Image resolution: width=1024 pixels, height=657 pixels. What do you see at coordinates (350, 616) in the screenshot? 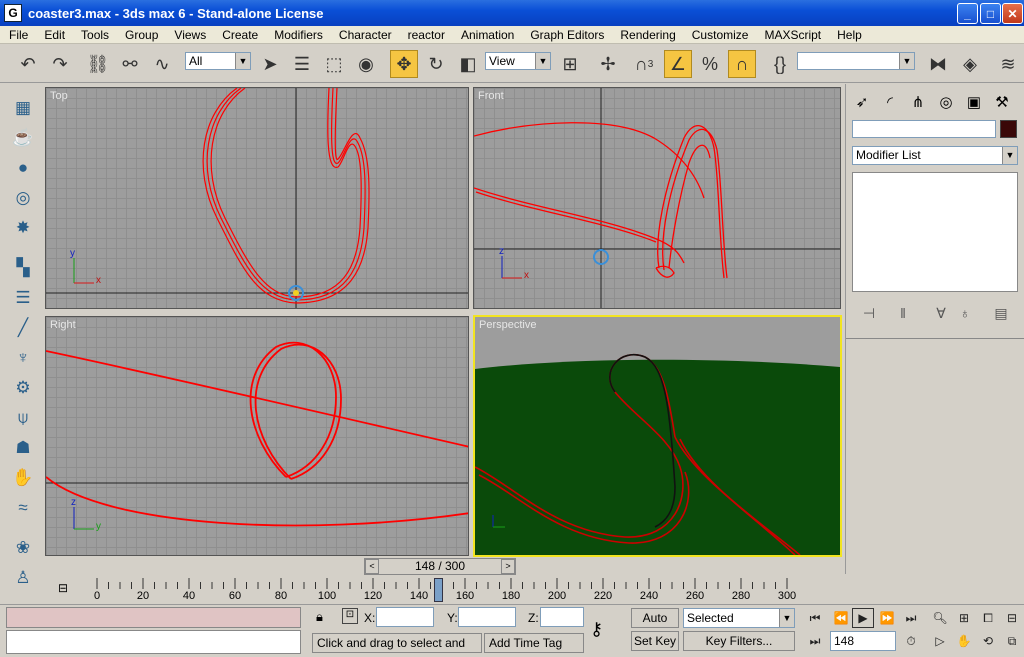
I see `absolute-mode-icon: ⊡` at bounding box center [350, 616].